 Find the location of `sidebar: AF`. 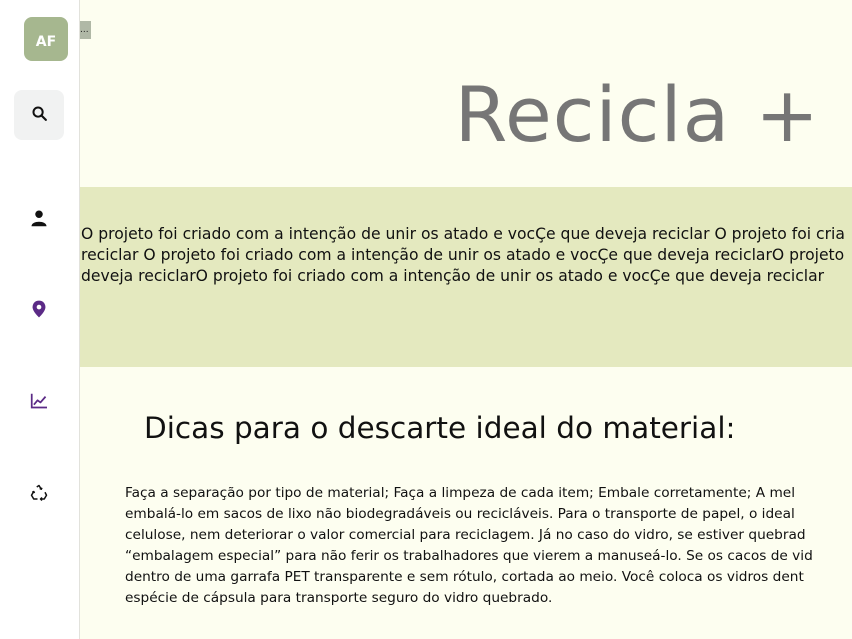

sidebar: AF is located at coordinates (40, 319).